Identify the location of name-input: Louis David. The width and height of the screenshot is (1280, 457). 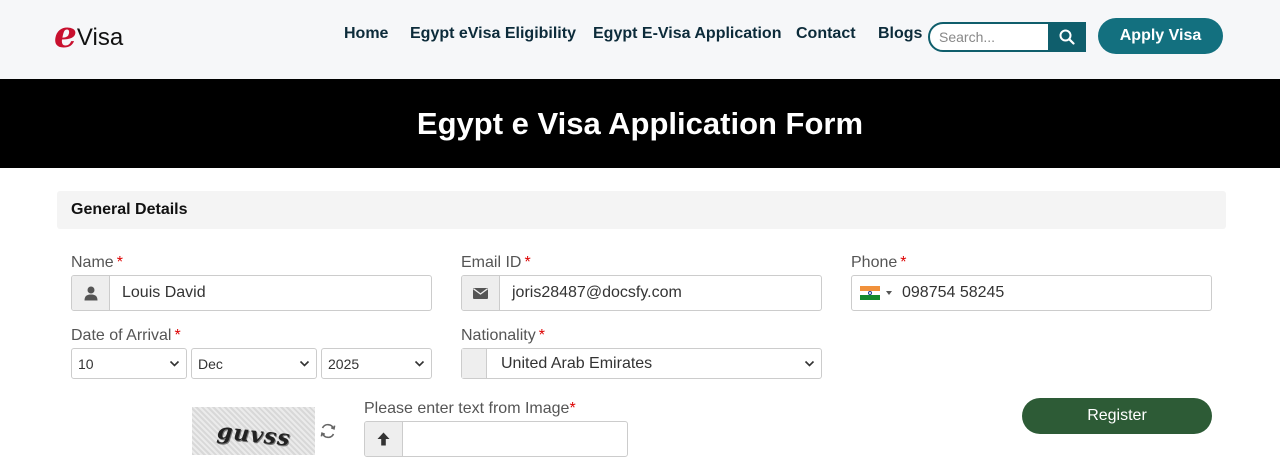
(270, 293).